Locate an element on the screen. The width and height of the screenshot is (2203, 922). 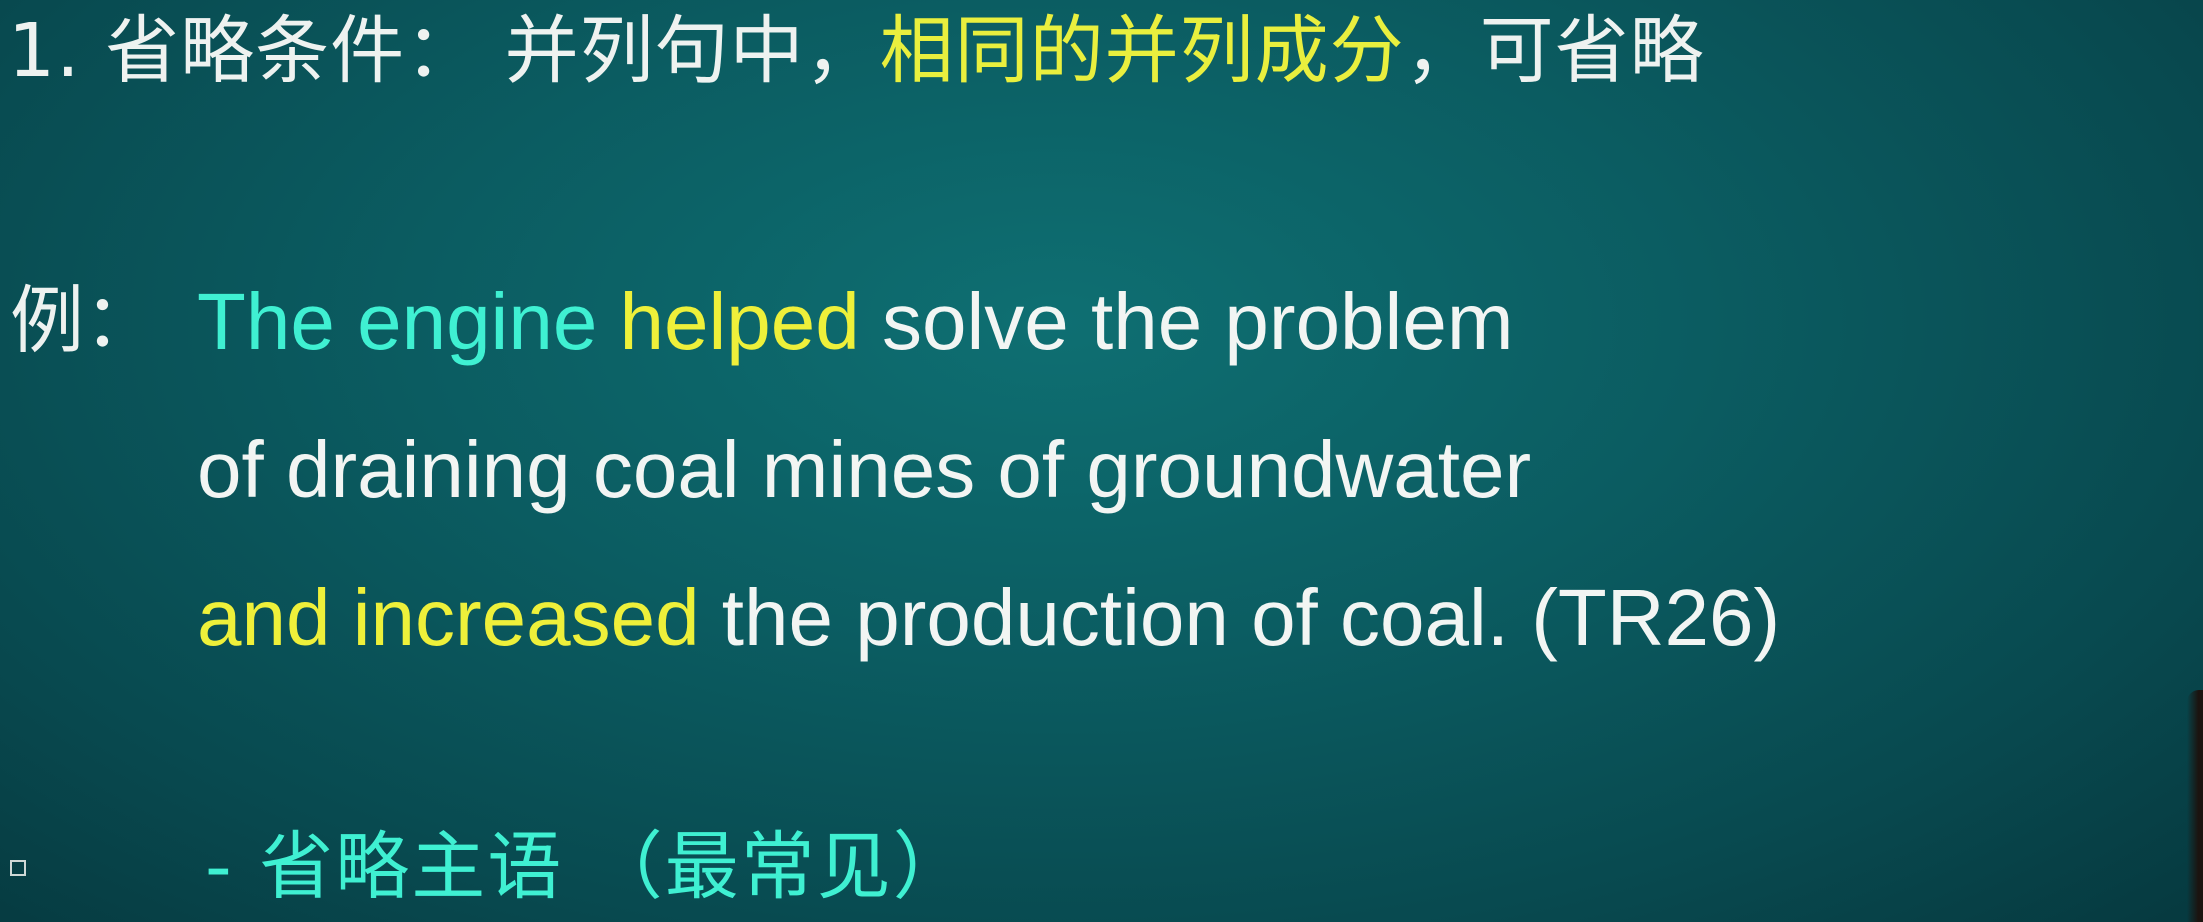
slide-heading: 1. 省略条件： 并列句中，相同的并列成分，可省略 is located at coordinates (856, 51).